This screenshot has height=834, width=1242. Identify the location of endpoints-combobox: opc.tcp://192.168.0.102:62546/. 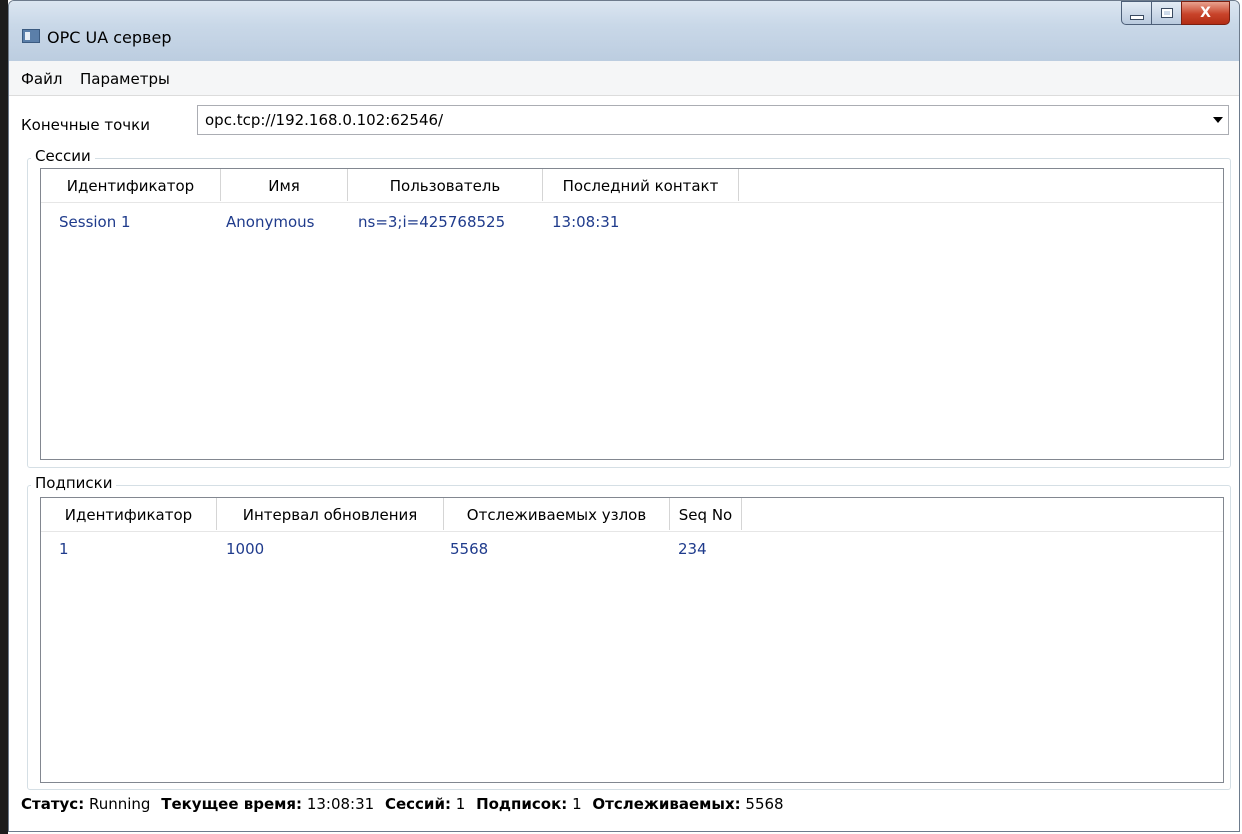
(713, 120).